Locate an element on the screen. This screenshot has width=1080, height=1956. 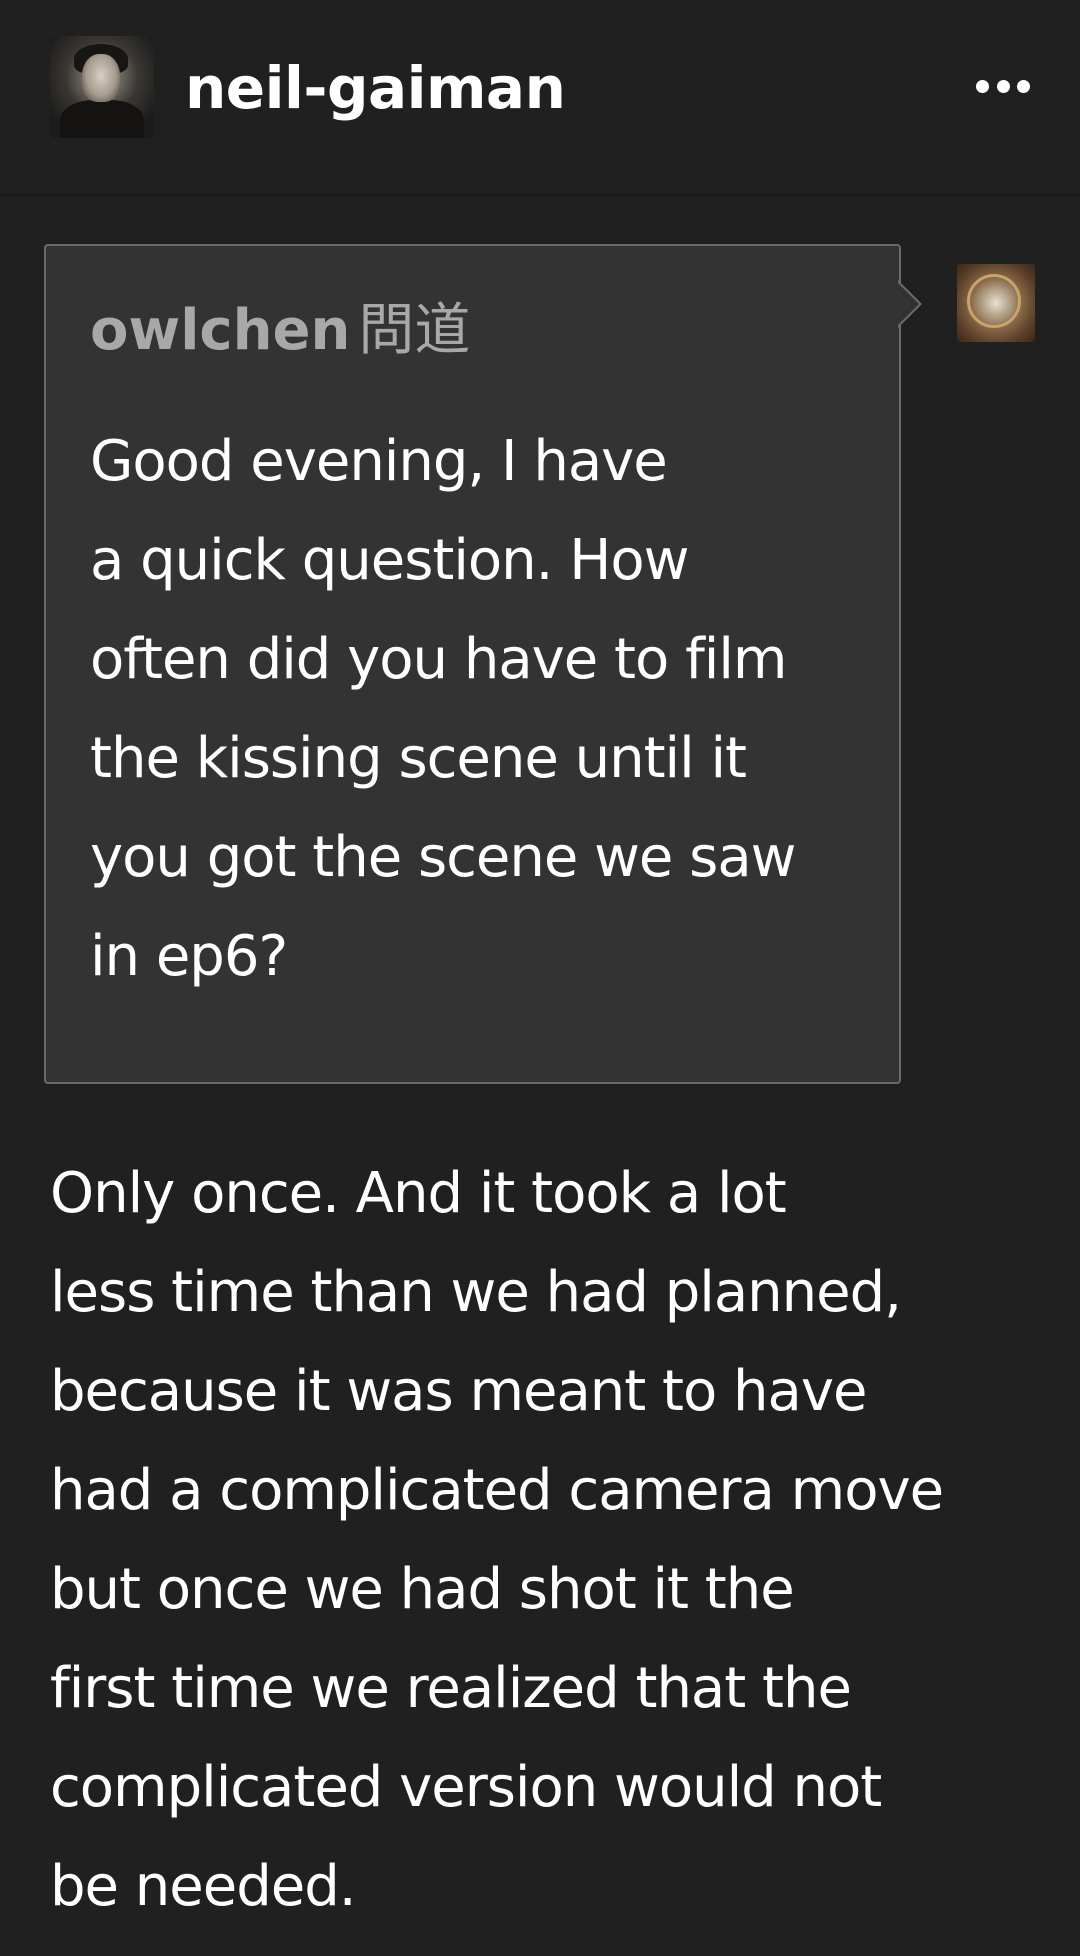
question-line: a quick question. How is located at coordinates (389, 560).